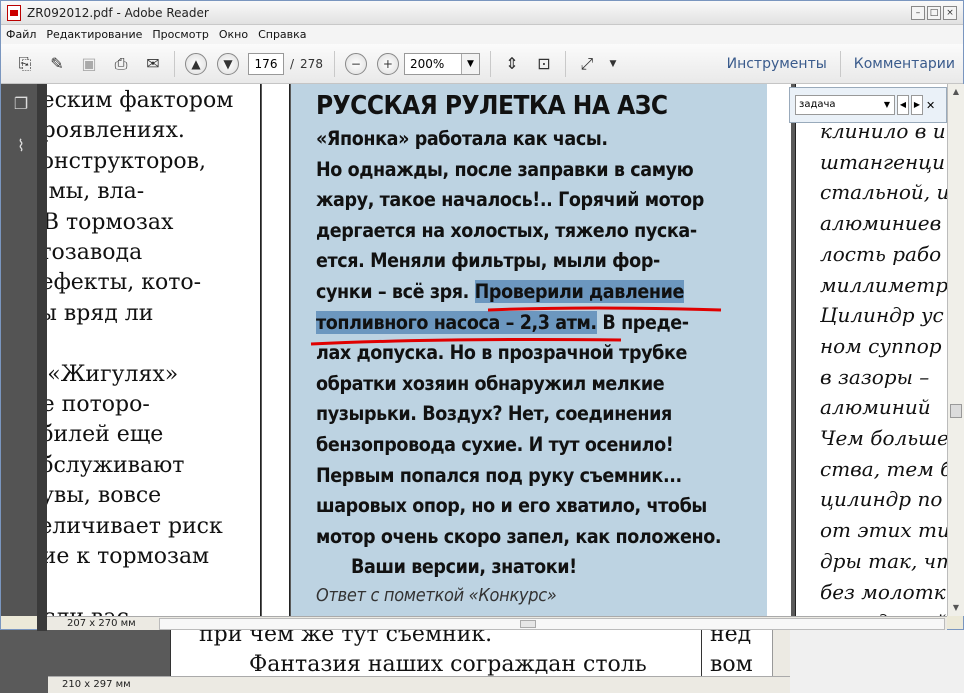  I want to click on menu-file: Файл, so click(21, 34).